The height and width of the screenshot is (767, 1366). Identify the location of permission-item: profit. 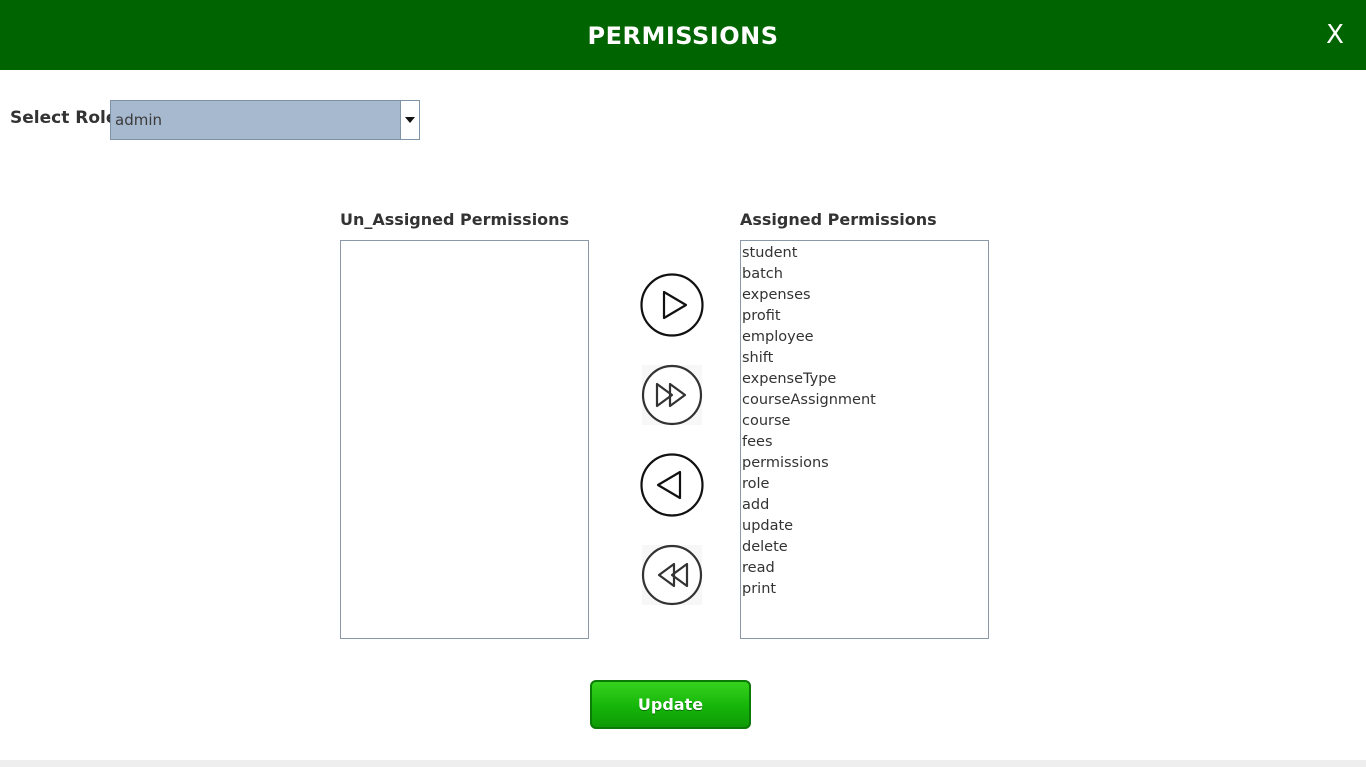
(864, 316).